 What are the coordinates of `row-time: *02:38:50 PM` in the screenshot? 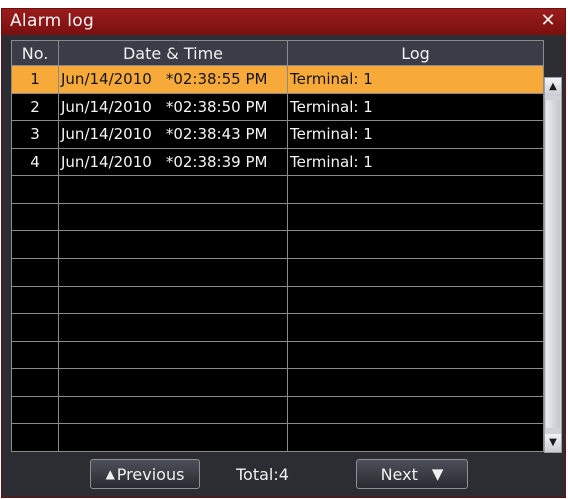 It's located at (216, 106).